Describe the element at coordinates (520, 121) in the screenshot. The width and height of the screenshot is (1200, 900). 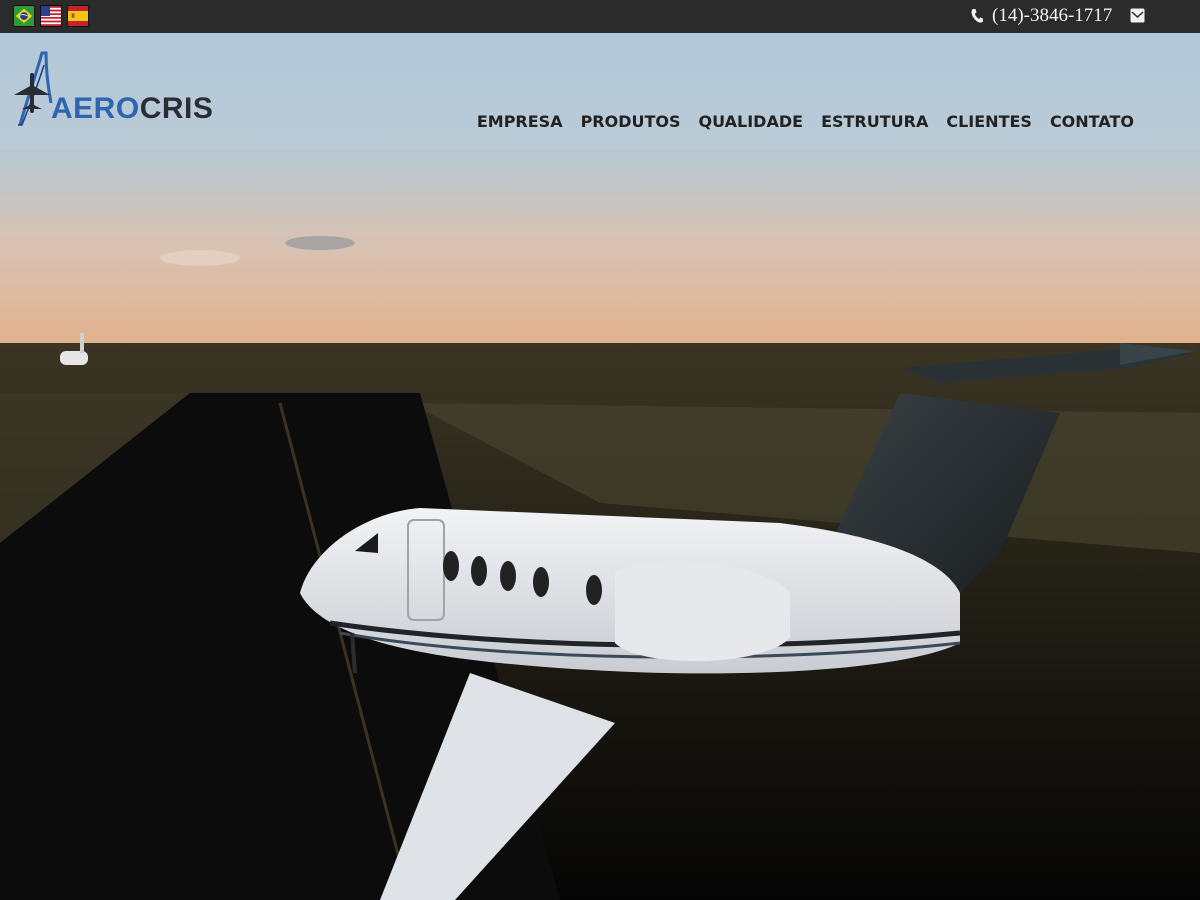
I see `nav-item-empresa: EMPRESA` at that location.